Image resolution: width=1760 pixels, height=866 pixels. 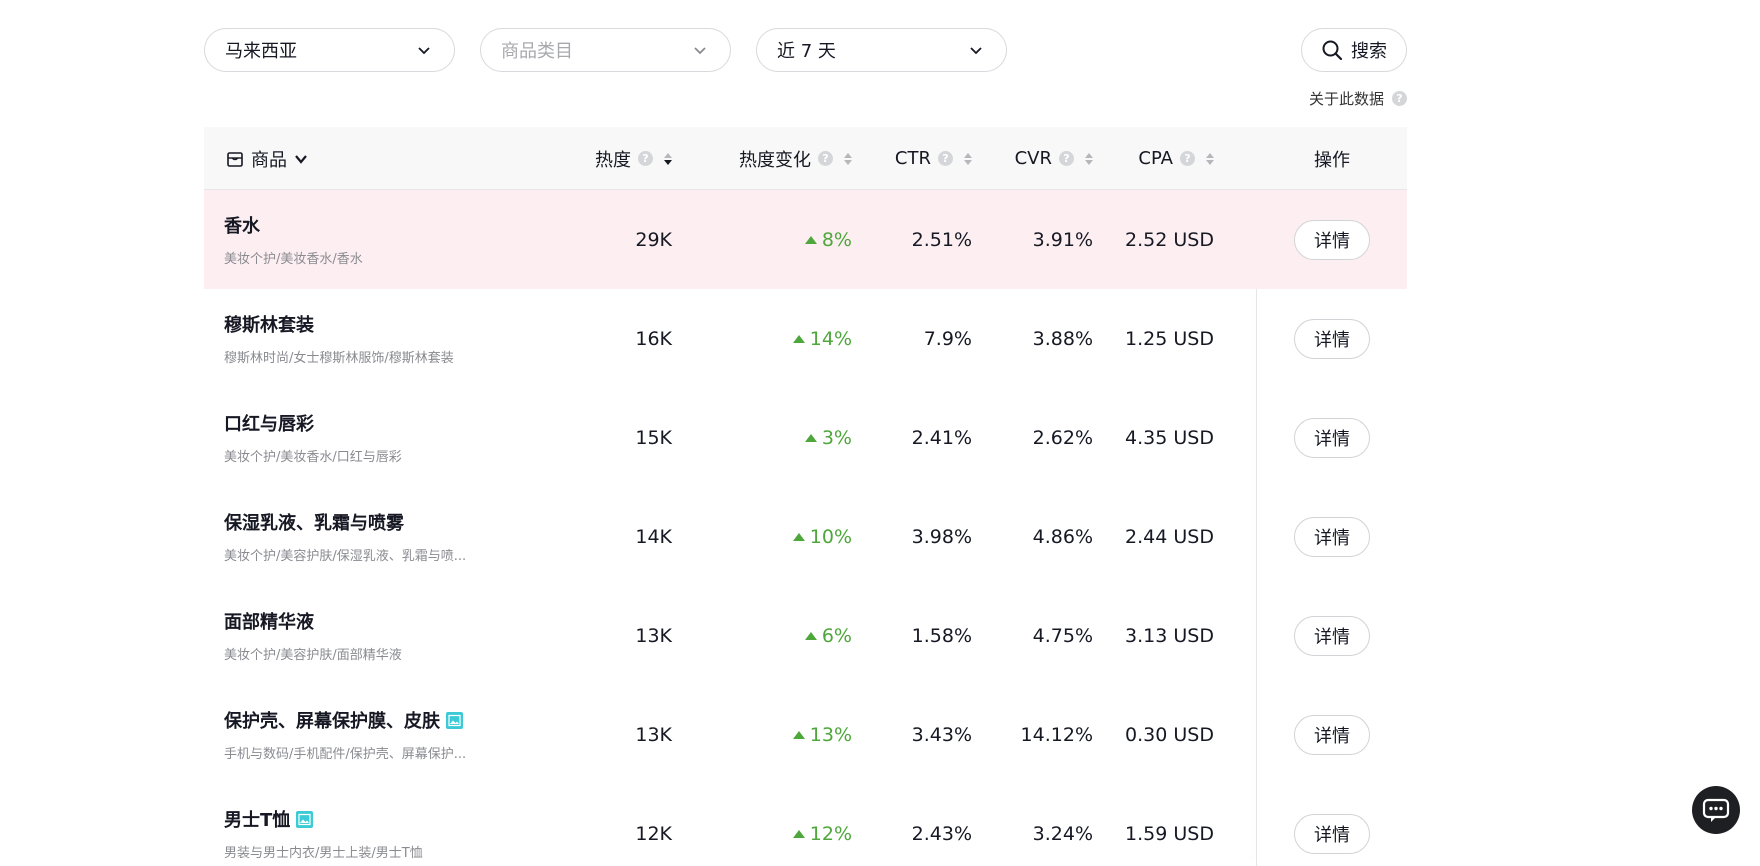 I want to click on cvr-value: 4.86%, so click(x=1062, y=536).